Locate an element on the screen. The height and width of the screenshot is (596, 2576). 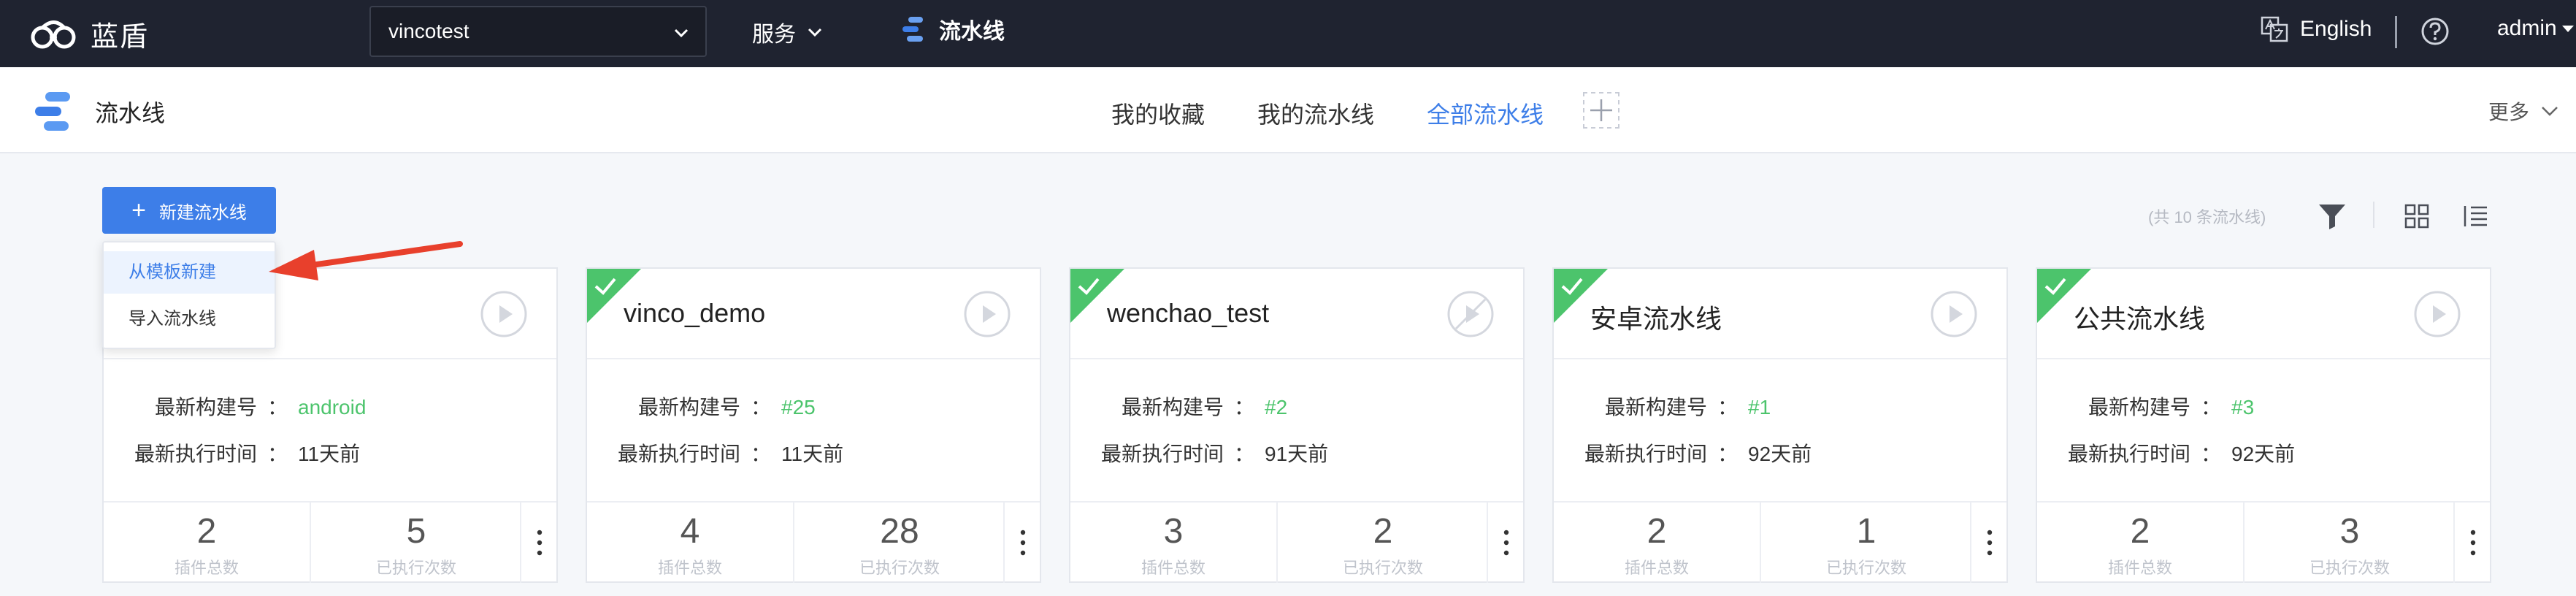
latest-build-value: #25 is located at coordinates (798, 407).